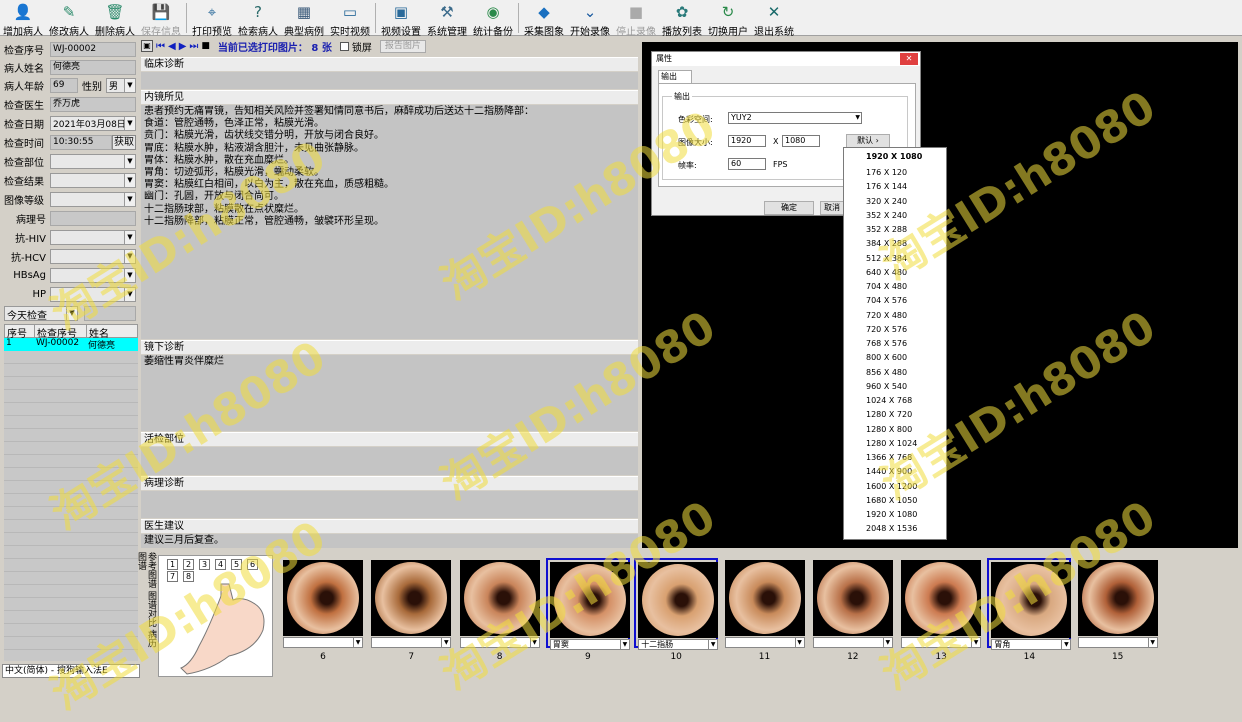 The image size is (1242, 722). I want to click on toolbar-button-7: ▭ 实时视频, so click(350, 19).